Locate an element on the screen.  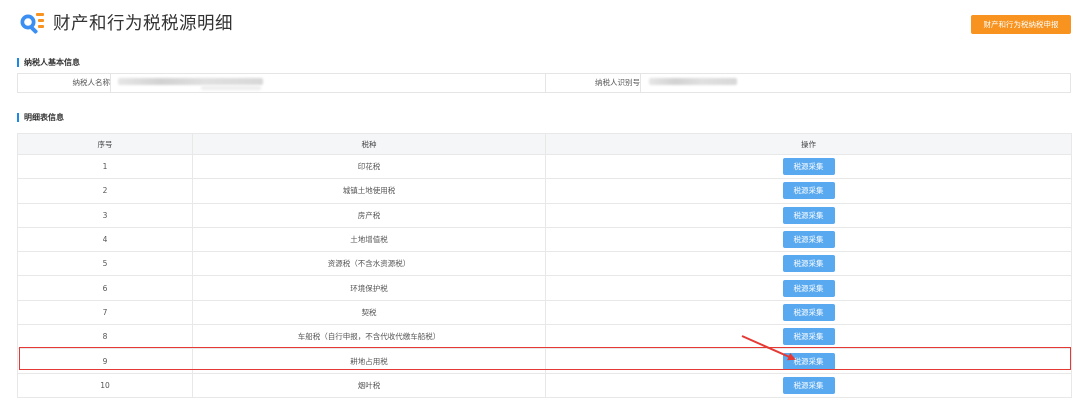
tax-declaration-button: 财产和行为税纳税申报 is located at coordinates (1021, 24).